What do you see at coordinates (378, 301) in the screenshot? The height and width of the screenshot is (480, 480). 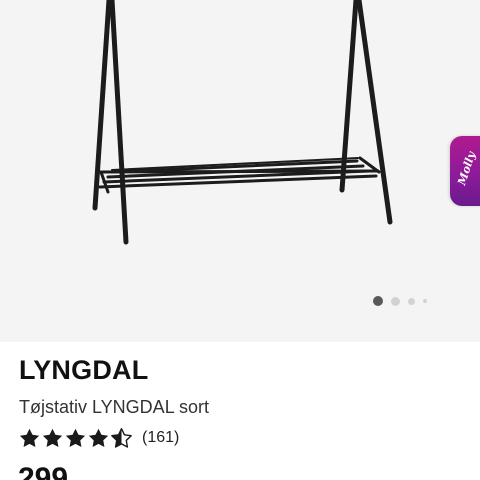 I see `carousel-dot-active` at bounding box center [378, 301].